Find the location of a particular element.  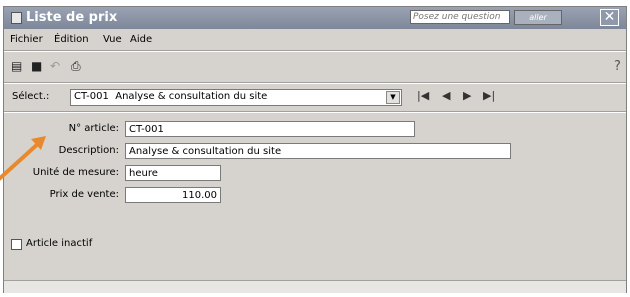

unit-field is located at coordinates (173, 173).